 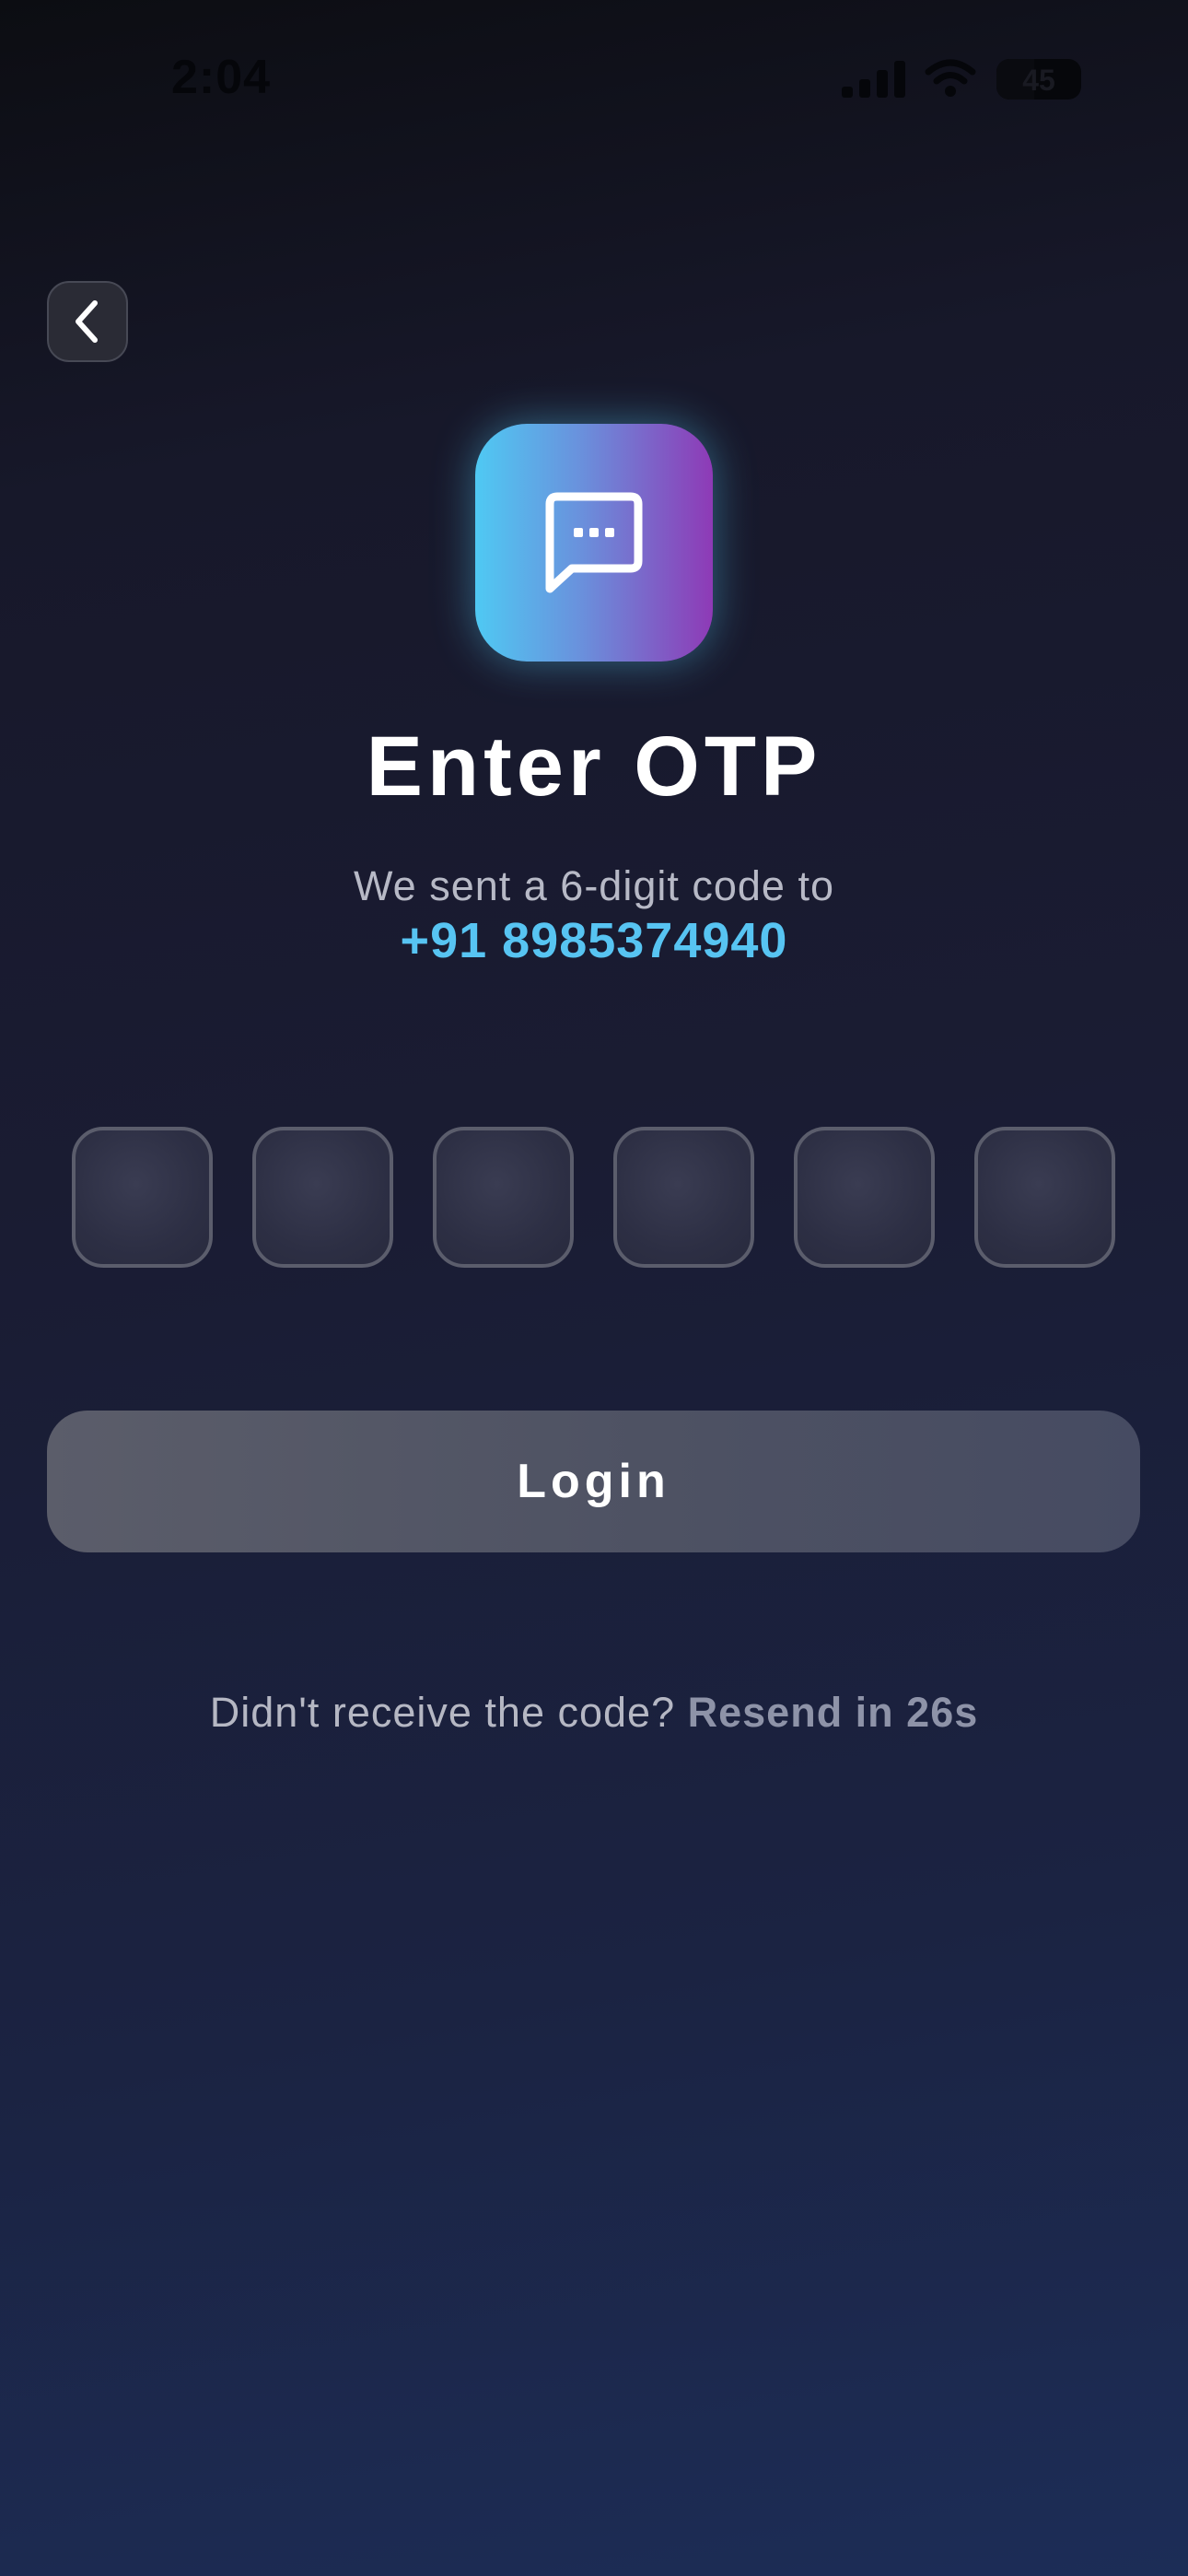 I want to click on login-button: Login, so click(x=593, y=1481).